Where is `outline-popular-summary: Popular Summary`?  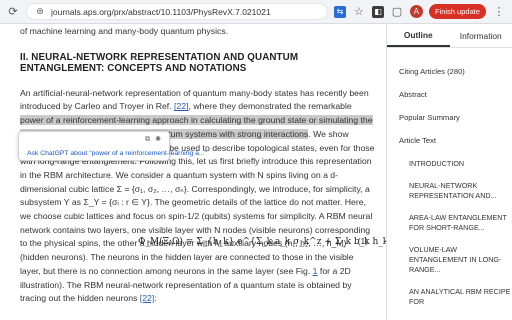
outline-popular-summary: Popular Summary is located at coordinates (455, 117).